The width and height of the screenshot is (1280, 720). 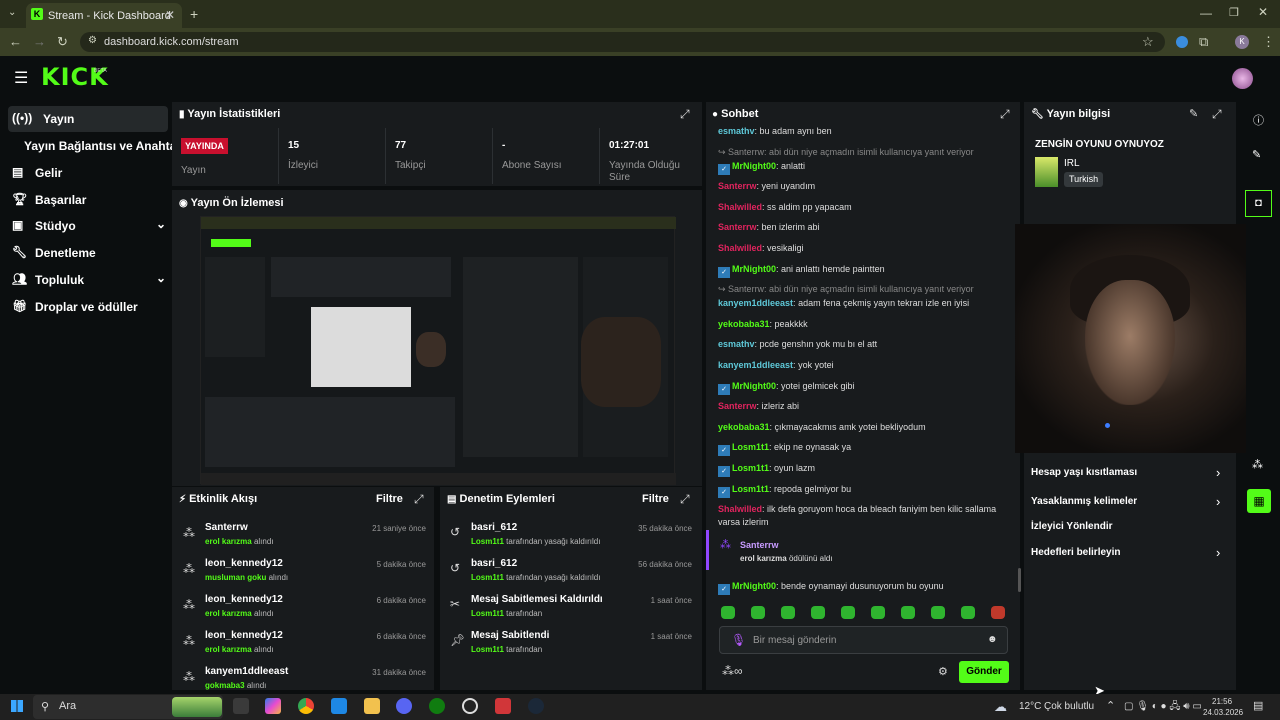 I want to click on edit-pencil-icon: ✎, so click(x=1256, y=154).